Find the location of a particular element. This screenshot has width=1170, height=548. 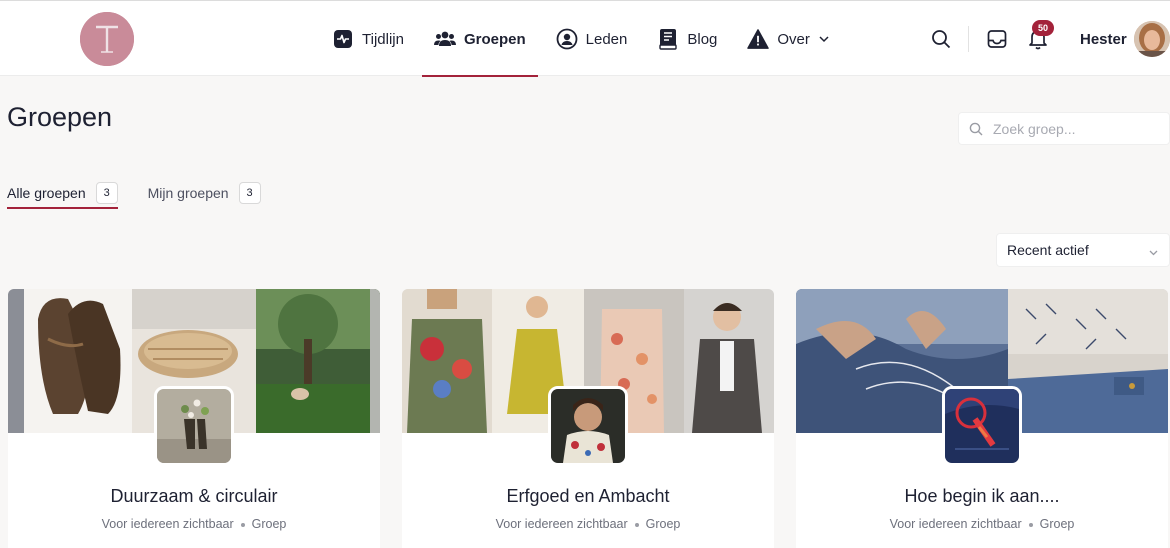

site-logo is located at coordinates (107, 39).